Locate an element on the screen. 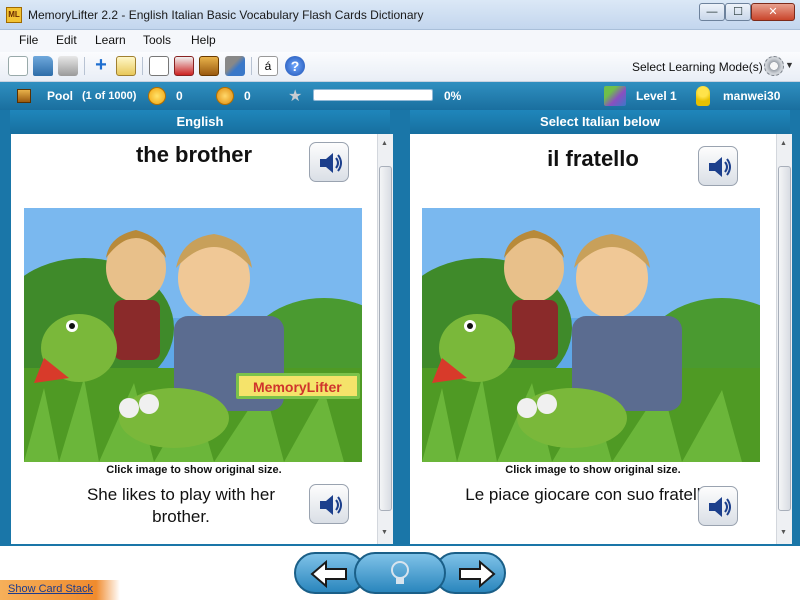 The width and height of the screenshot is (800, 600). question-word-audio-button is located at coordinates (329, 162).